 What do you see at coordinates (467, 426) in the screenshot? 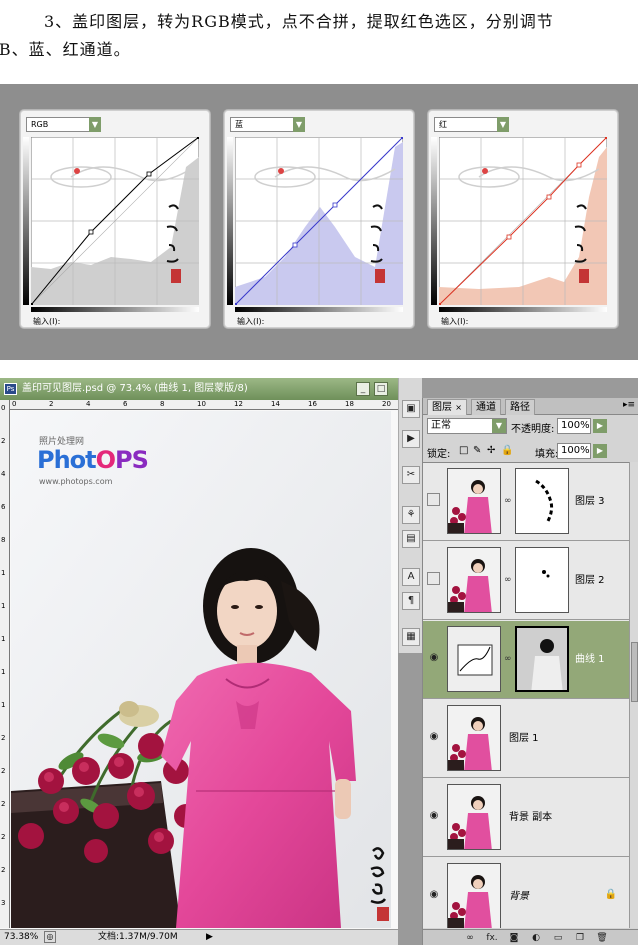
I see `blend-mode-select: 正常 ▼` at bounding box center [467, 426].